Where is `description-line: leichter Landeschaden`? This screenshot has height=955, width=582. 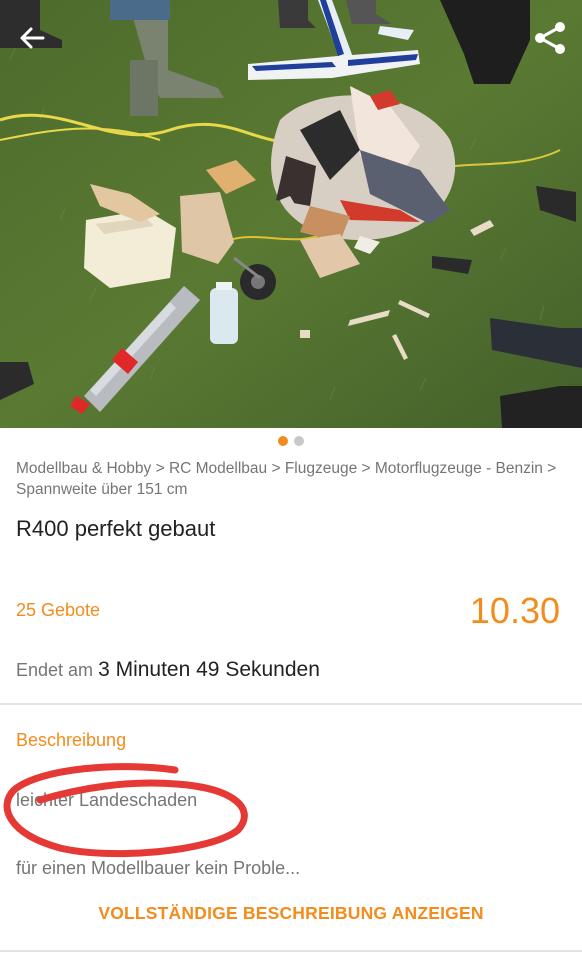 description-line: leichter Landeschaden is located at coordinates (107, 800).